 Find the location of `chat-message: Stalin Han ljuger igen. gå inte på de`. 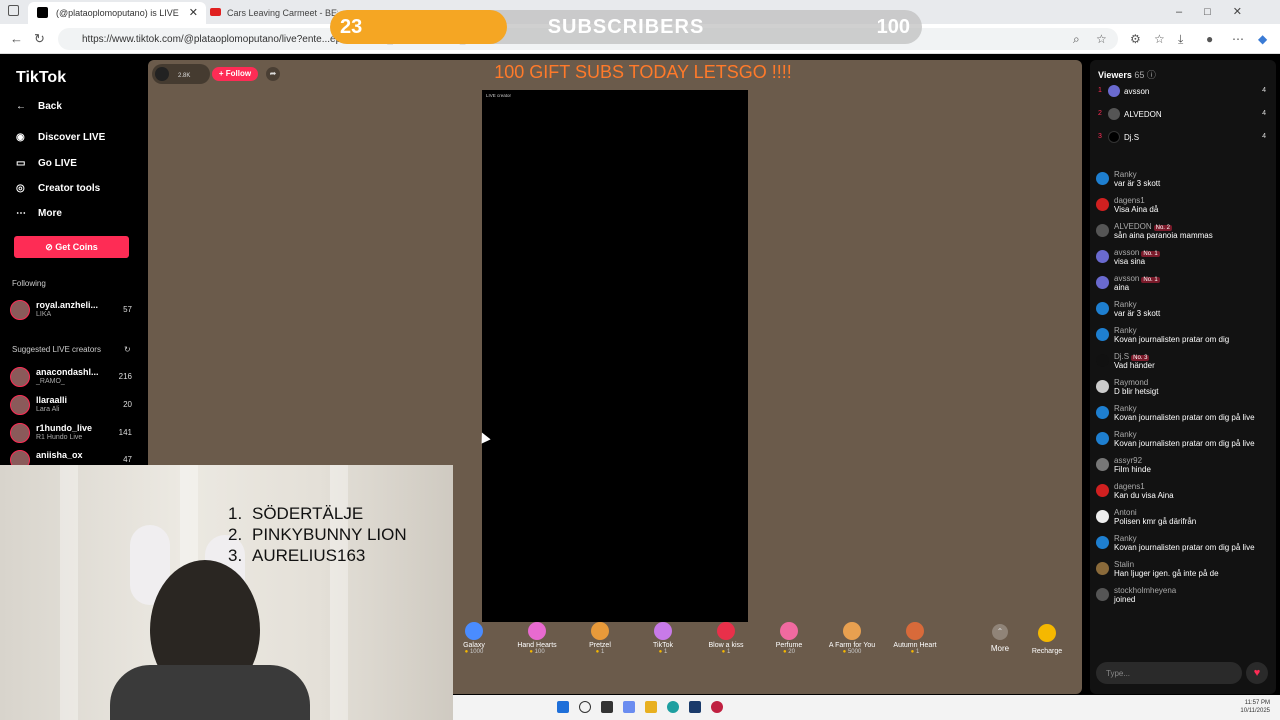

chat-message: Stalin Han ljuger igen. gå inte på de is located at coordinates (1183, 571).